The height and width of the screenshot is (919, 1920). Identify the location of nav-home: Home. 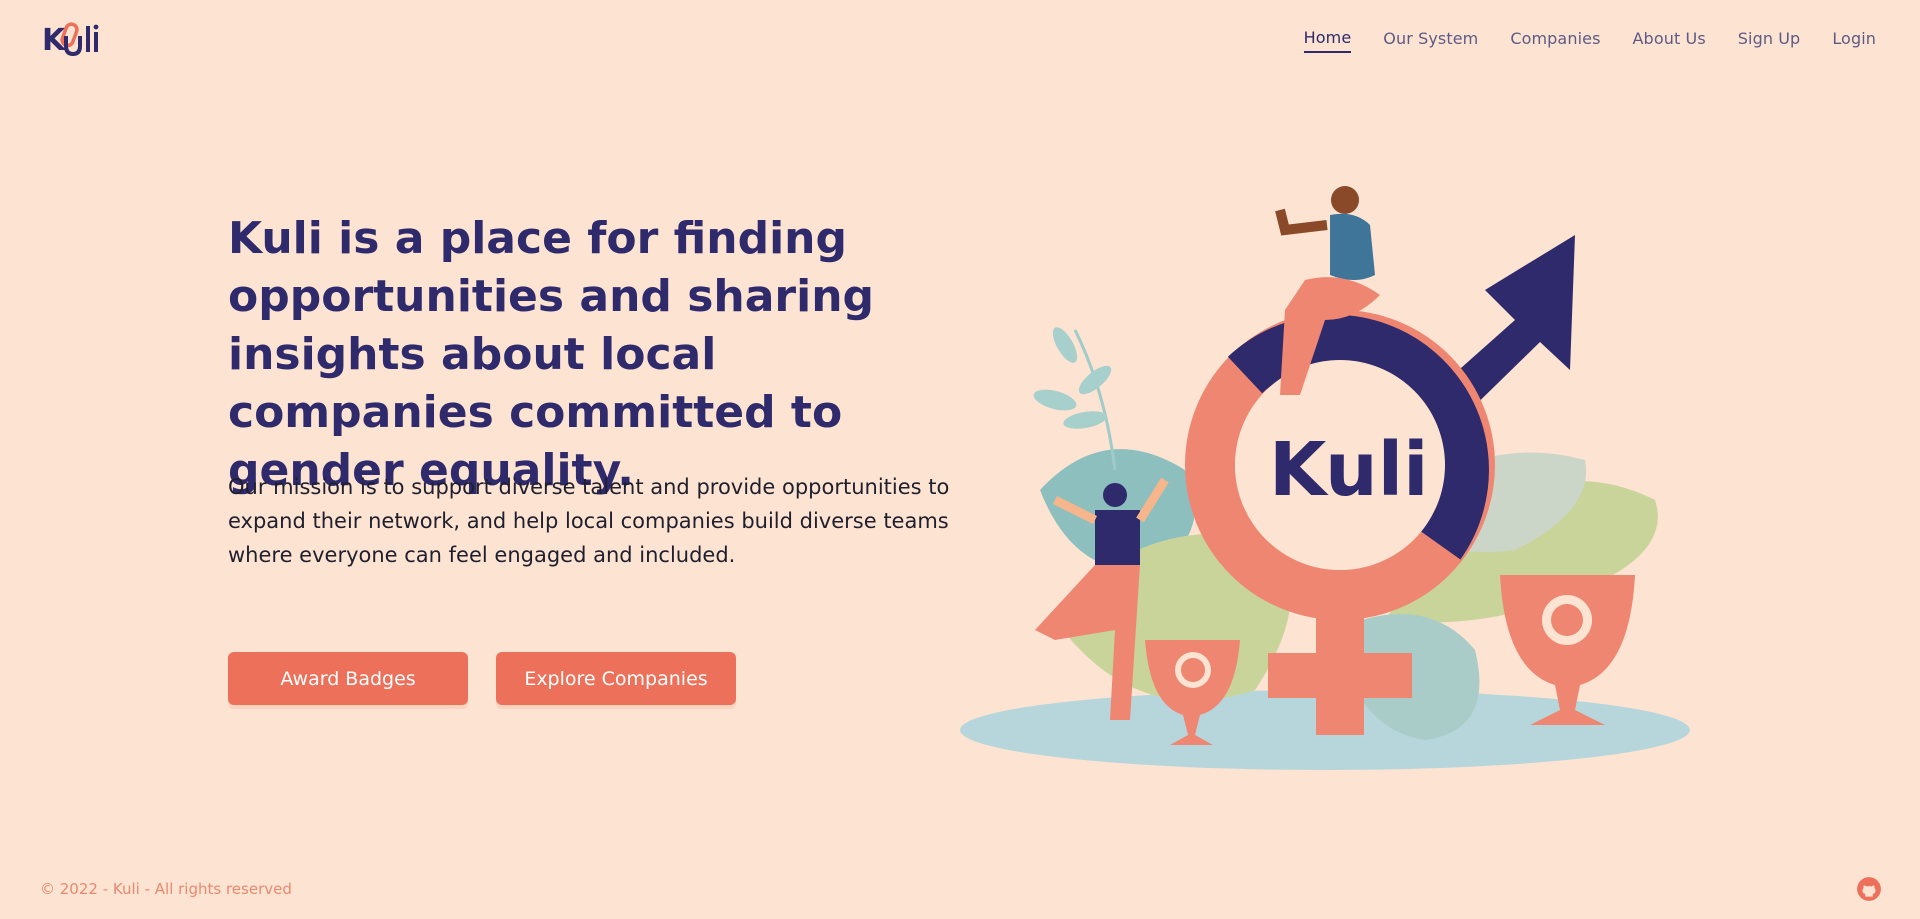
(1327, 40).